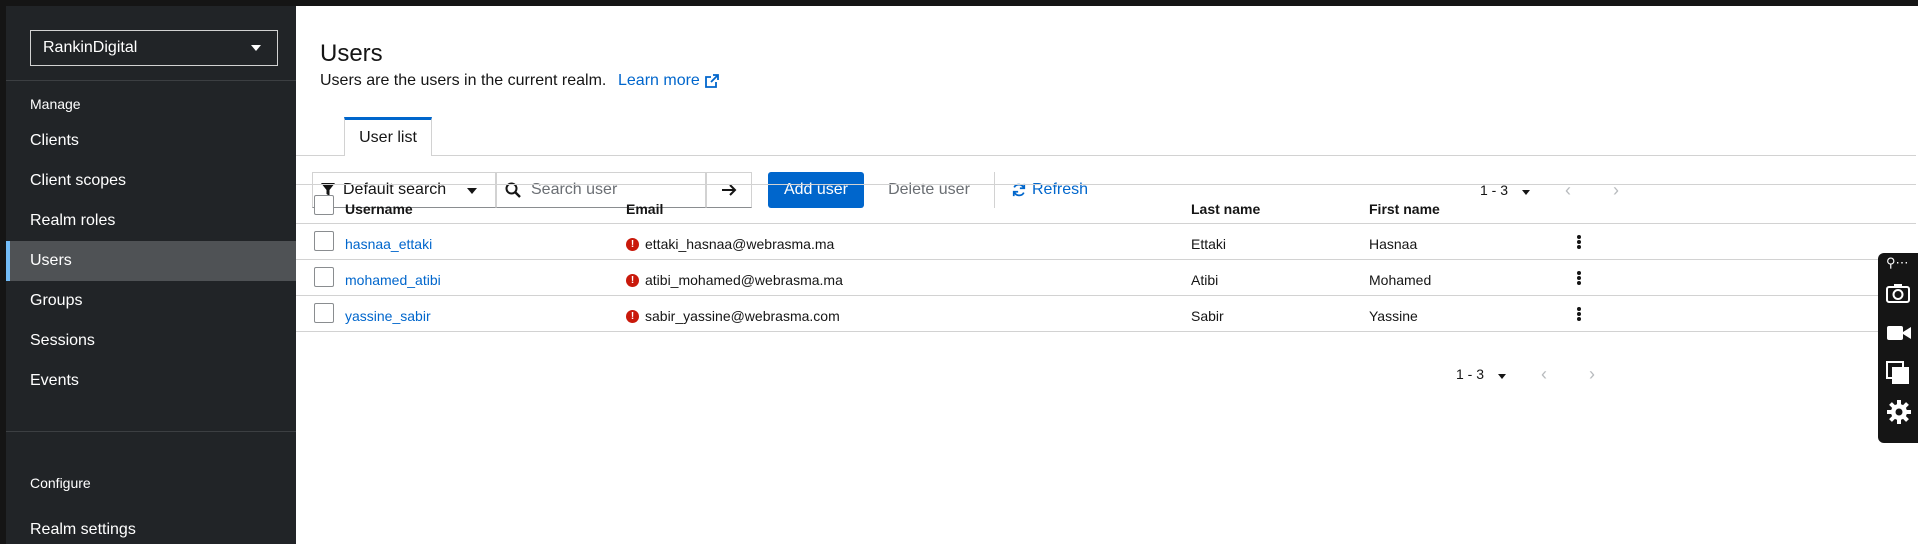 Image resolution: width=1918 pixels, height=544 pixels. What do you see at coordinates (1050, 190) in the screenshot?
I see `refresh-button: Refresh` at bounding box center [1050, 190].